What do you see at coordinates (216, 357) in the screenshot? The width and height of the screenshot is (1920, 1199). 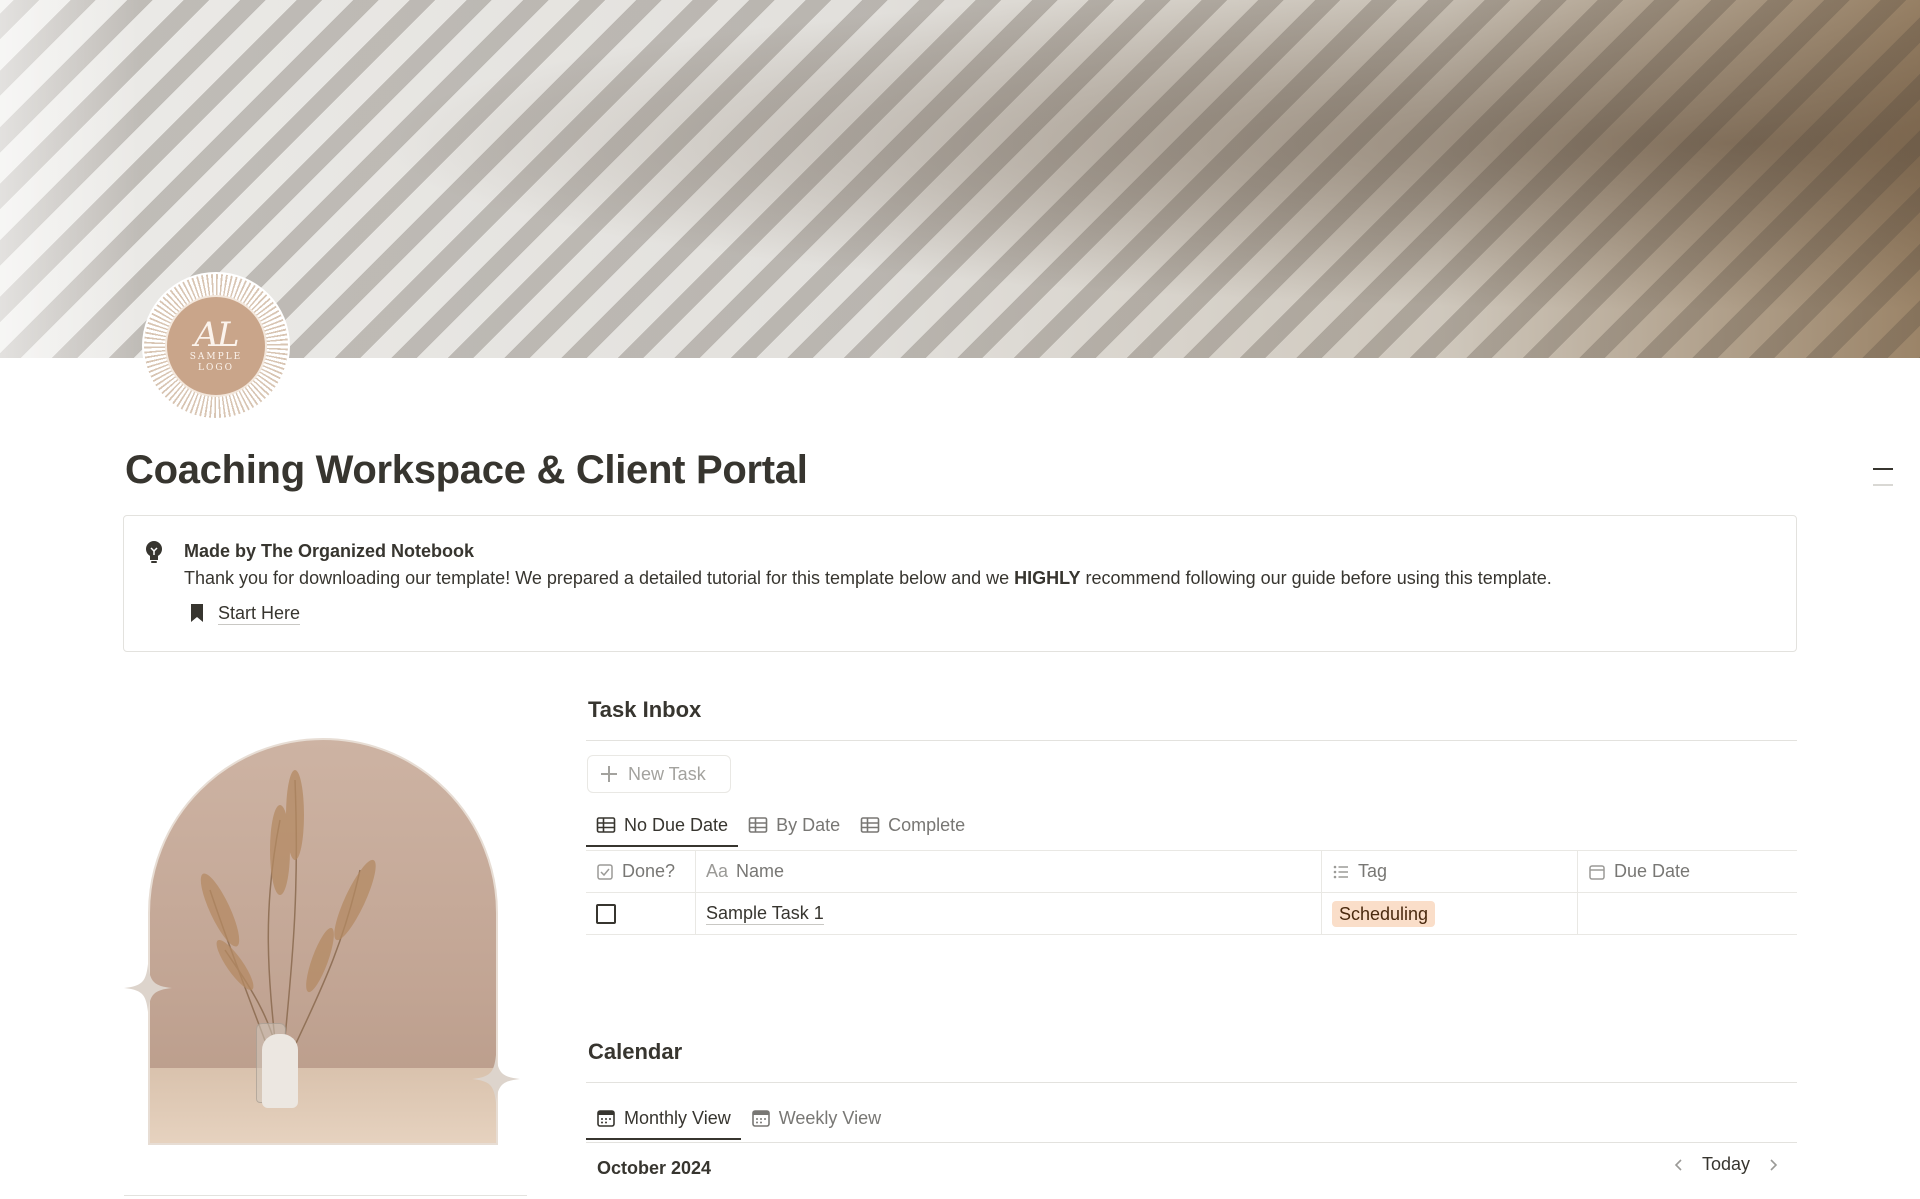 I see `logo-line-1: SAMPLE` at bounding box center [216, 357].